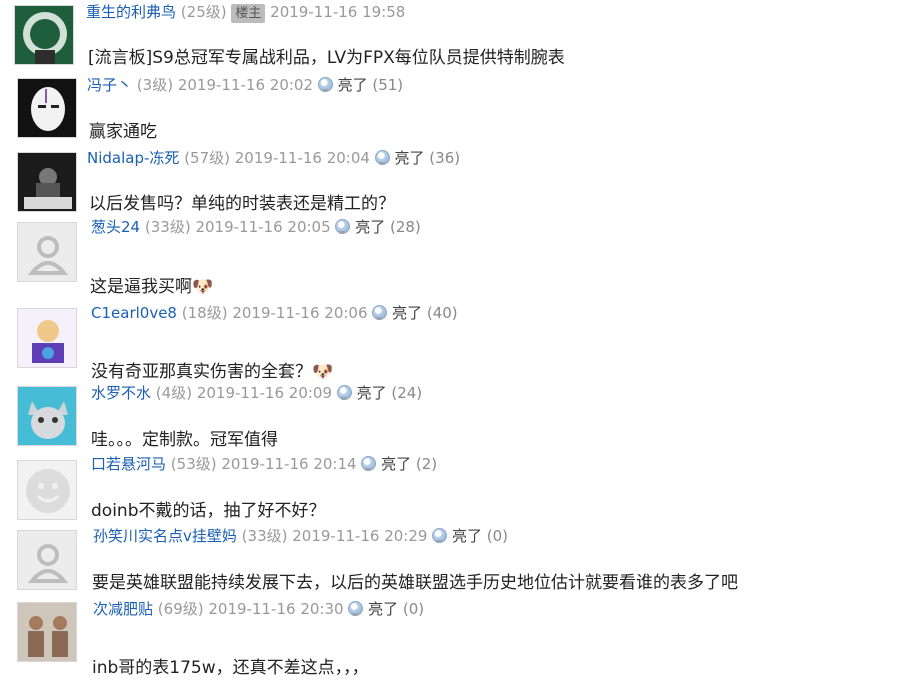 This screenshot has height=682, width=900. I want to click on post-time: 2019-11-16 20:06, so click(300, 313).